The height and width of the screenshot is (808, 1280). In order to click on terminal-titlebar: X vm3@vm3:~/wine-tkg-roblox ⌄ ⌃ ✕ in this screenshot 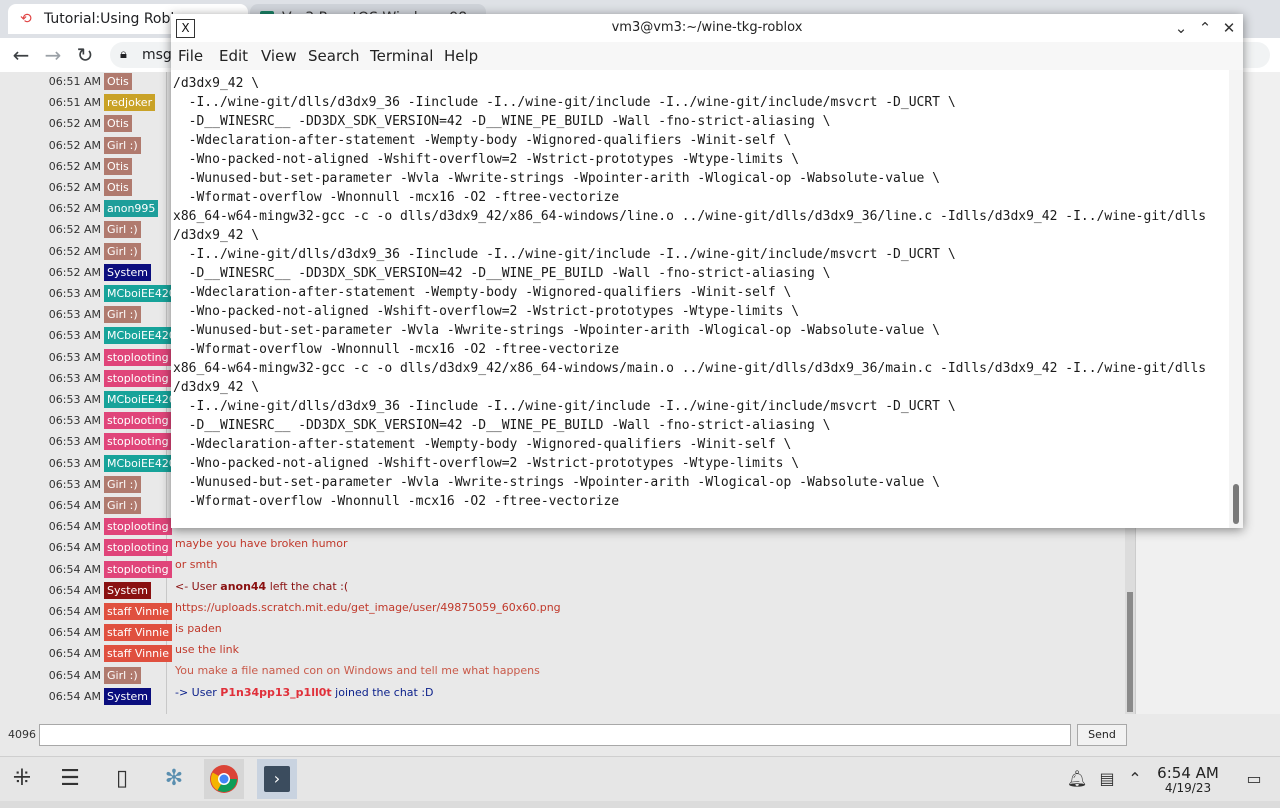, I will do `click(707, 28)`.